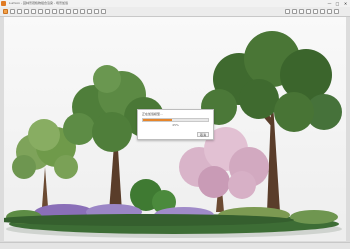  I want to click on save-icon, so click(19, 11).